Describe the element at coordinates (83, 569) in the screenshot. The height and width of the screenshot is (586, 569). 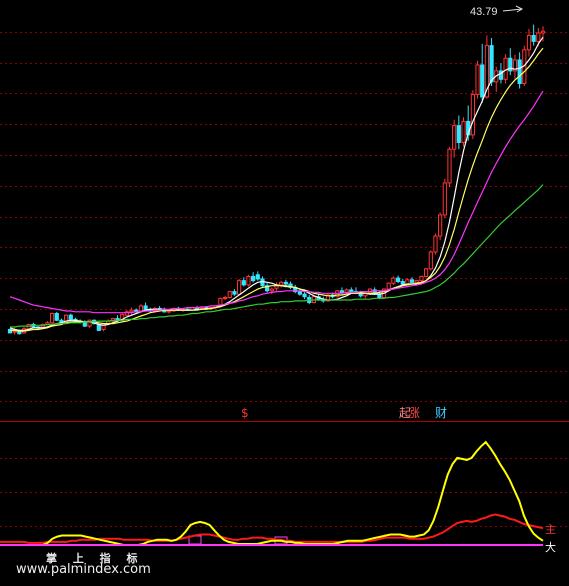
I see `watermark-url: www.palmindex.com` at that location.